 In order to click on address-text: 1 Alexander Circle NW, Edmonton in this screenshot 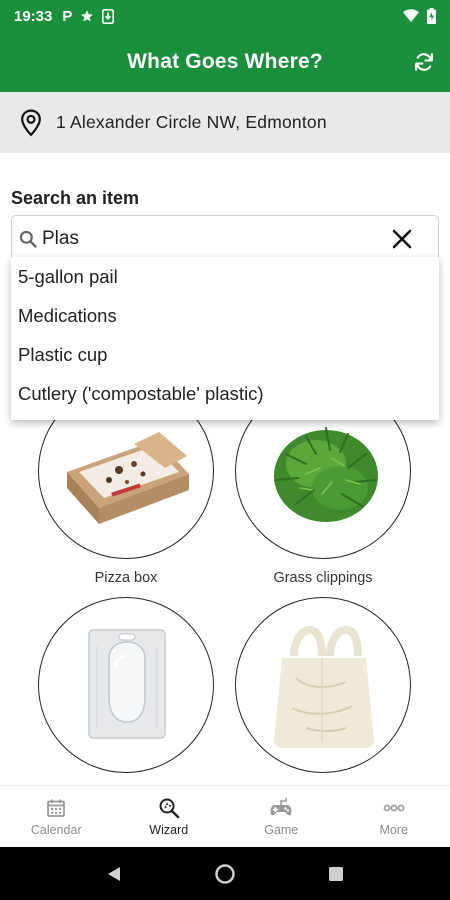, I will do `click(191, 122)`.